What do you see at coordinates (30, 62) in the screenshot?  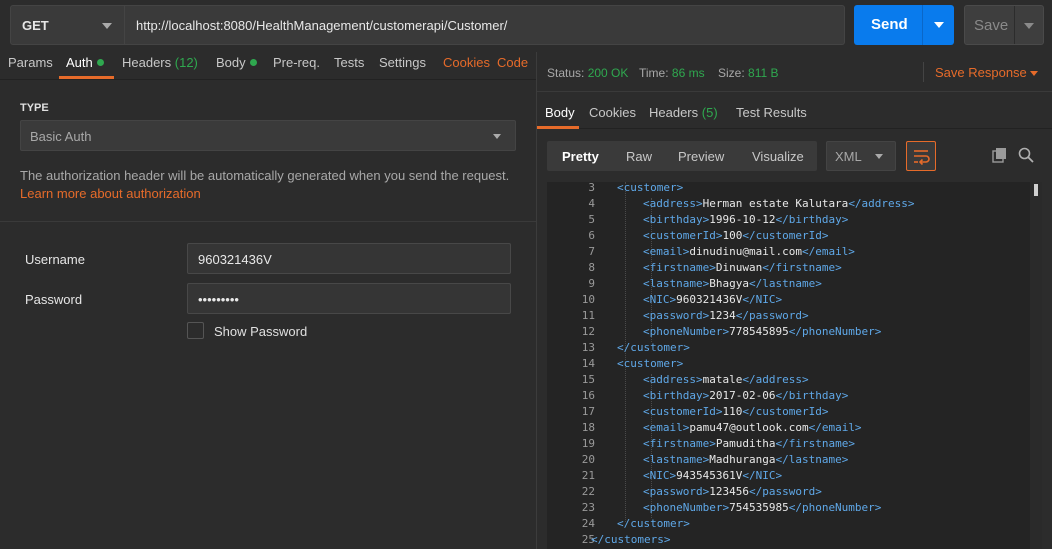 I see `tab-params: Params` at bounding box center [30, 62].